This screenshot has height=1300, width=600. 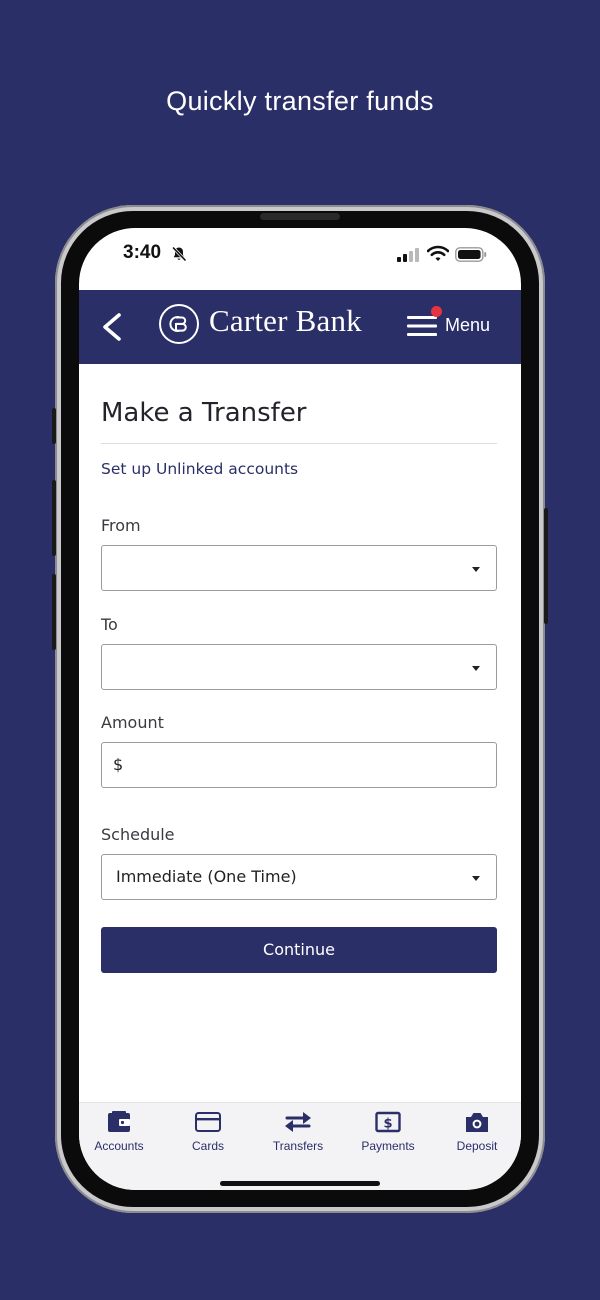 What do you see at coordinates (422, 326) in the screenshot?
I see `hamburger-menu-icon` at bounding box center [422, 326].